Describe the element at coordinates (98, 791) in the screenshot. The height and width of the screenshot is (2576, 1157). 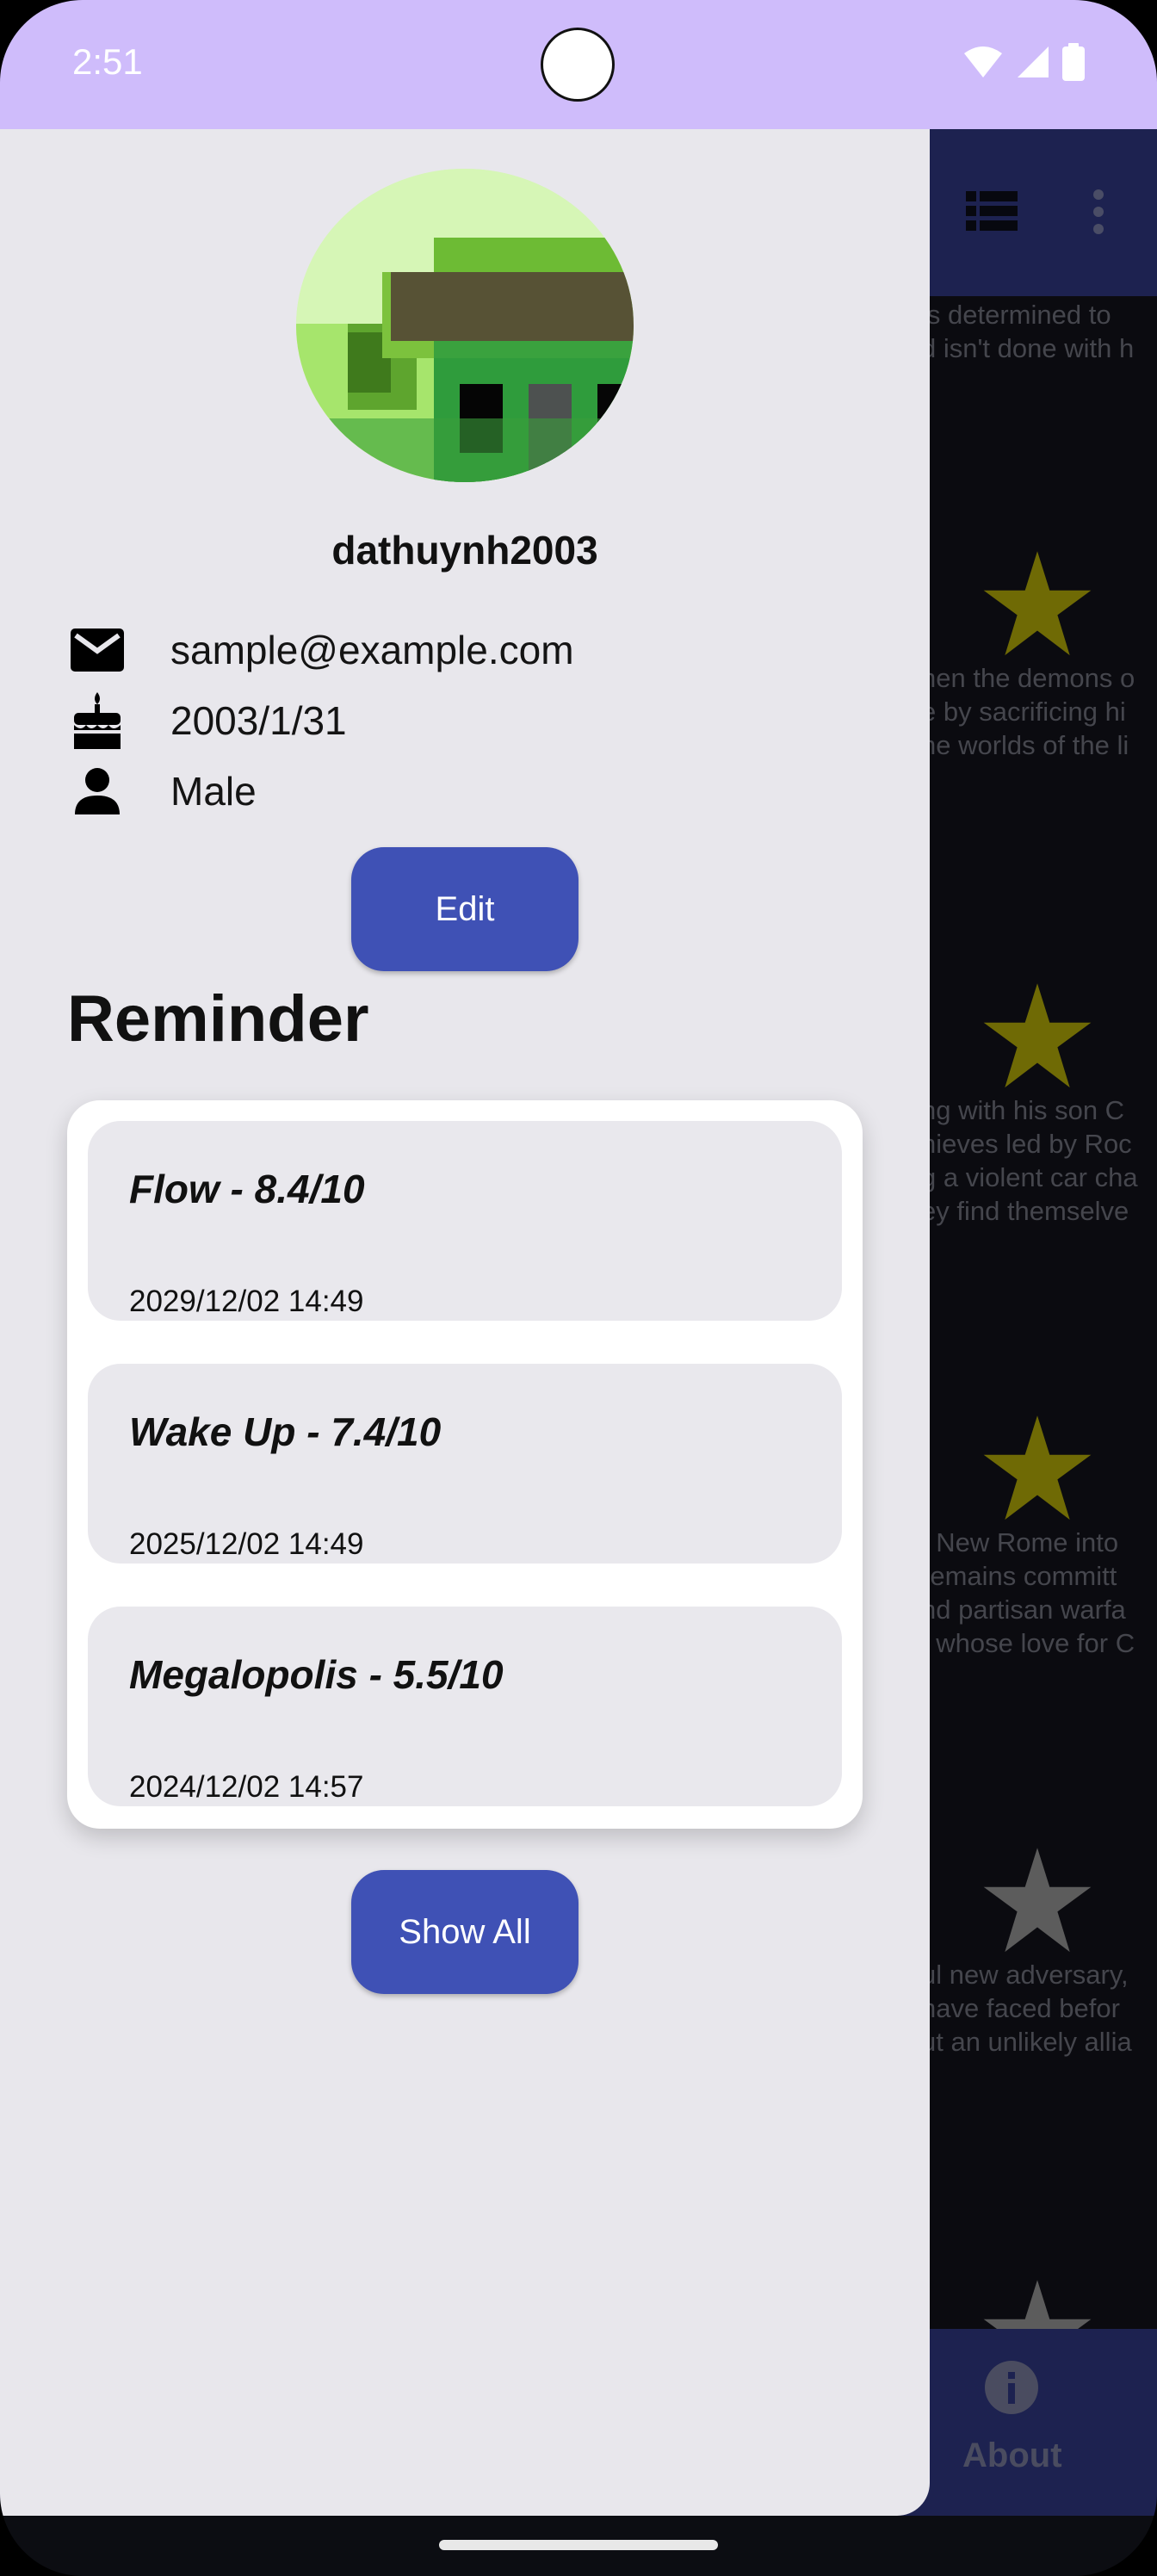
I see `person-icon` at that location.